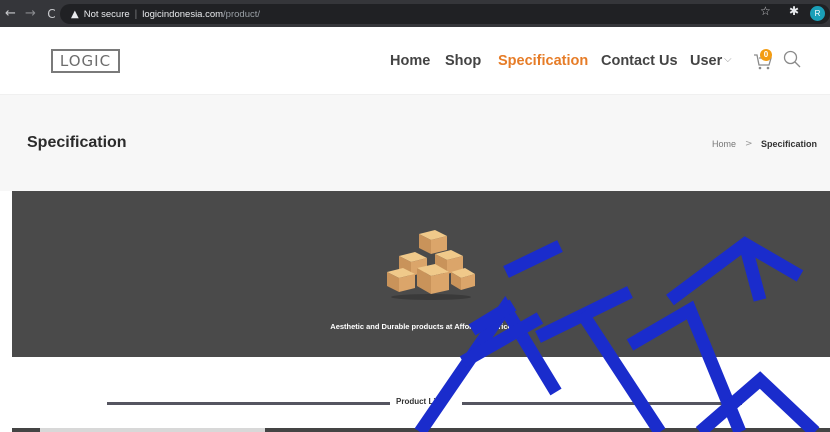  What do you see at coordinates (410, 61) in the screenshot?
I see `nav-home: Home` at bounding box center [410, 61].